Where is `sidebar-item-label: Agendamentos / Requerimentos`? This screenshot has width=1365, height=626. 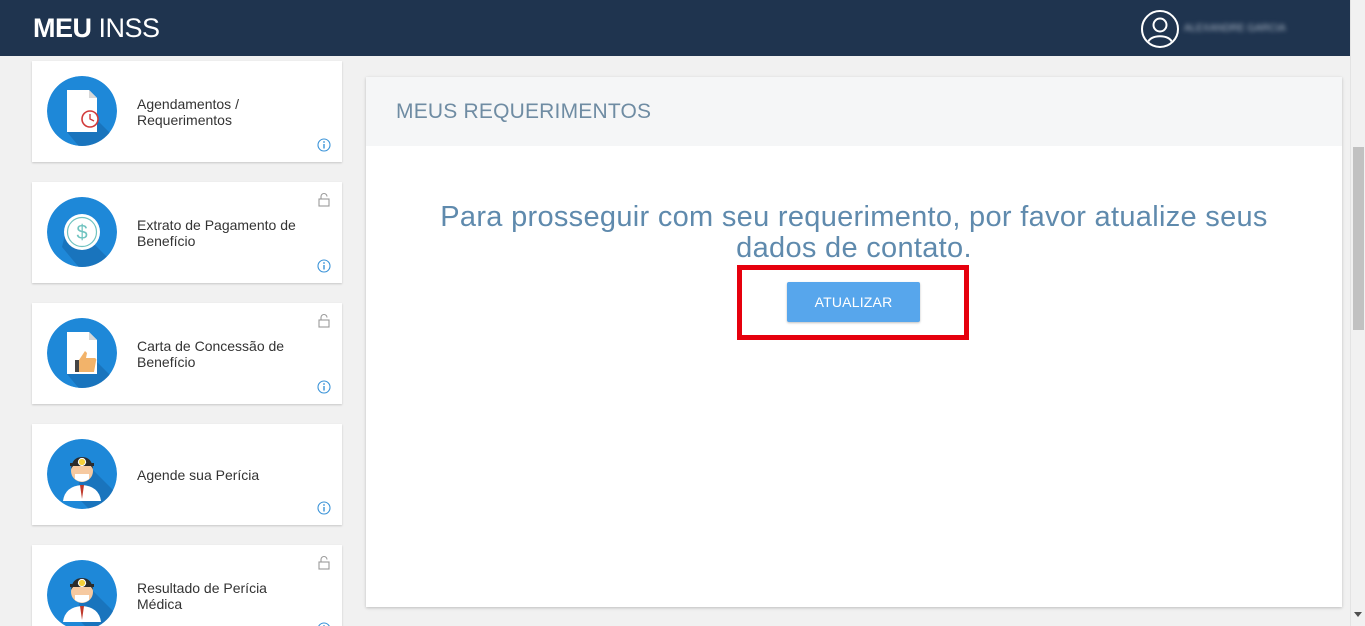
sidebar-item-label: Agendamentos / Requerimentos is located at coordinates (188, 111).